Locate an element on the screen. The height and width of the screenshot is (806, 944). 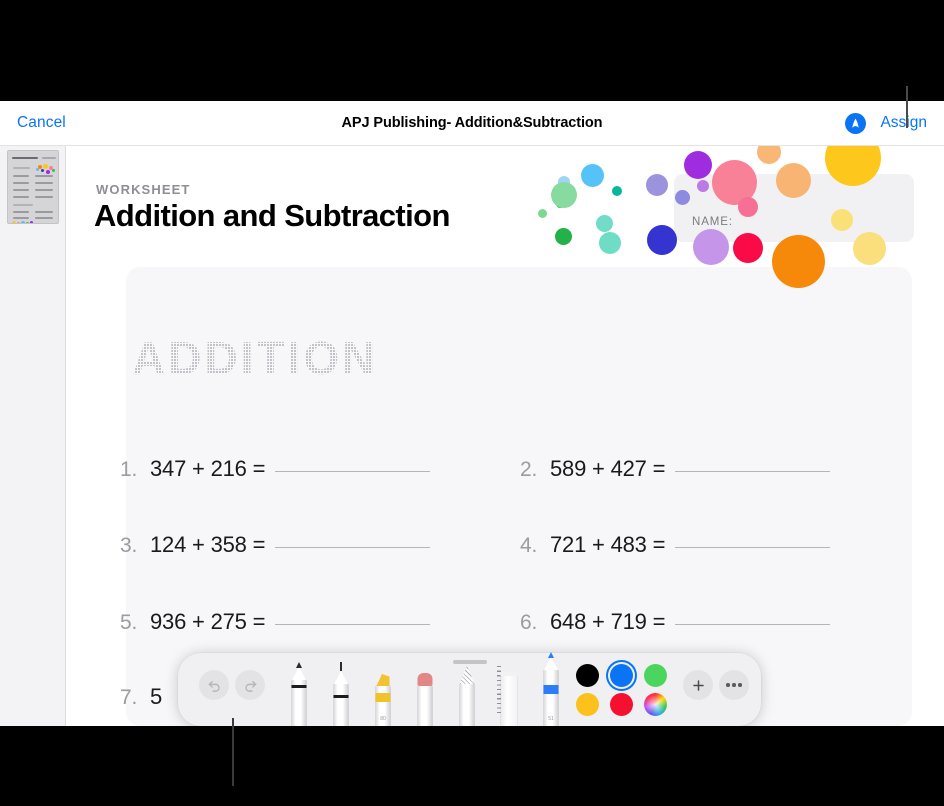
ellipsis-icon is located at coordinates (734, 685).